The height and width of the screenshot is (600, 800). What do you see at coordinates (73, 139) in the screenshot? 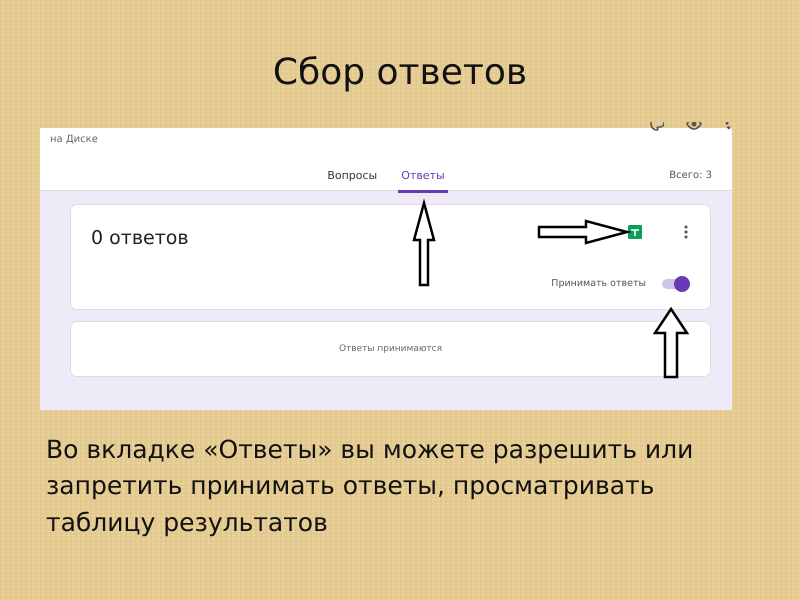
I see `save-status: на Диске` at bounding box center [73, 139].